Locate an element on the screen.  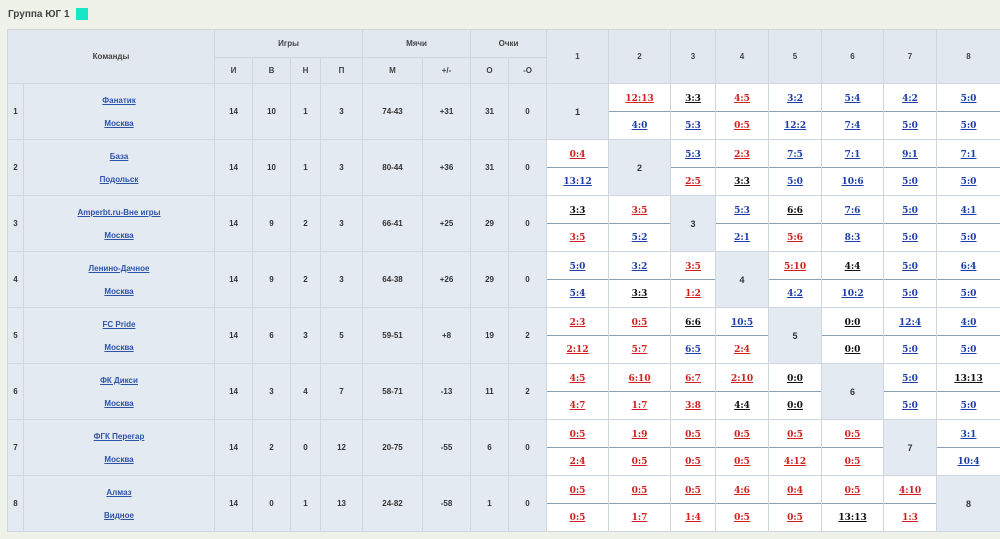
match-score-link: 1:4 is located at coordinates (693, 518).